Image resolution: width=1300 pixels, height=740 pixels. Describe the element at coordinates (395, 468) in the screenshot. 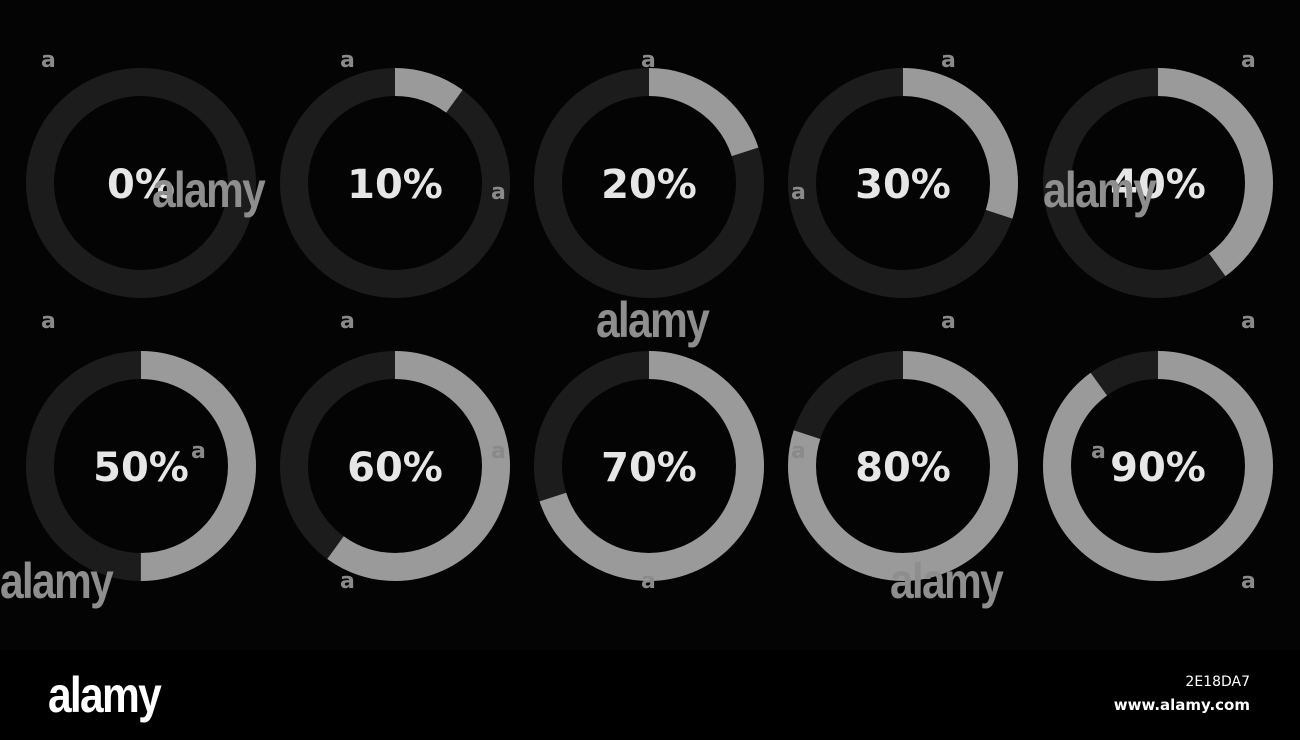

I see `ring-label-60: 60%` at that location.